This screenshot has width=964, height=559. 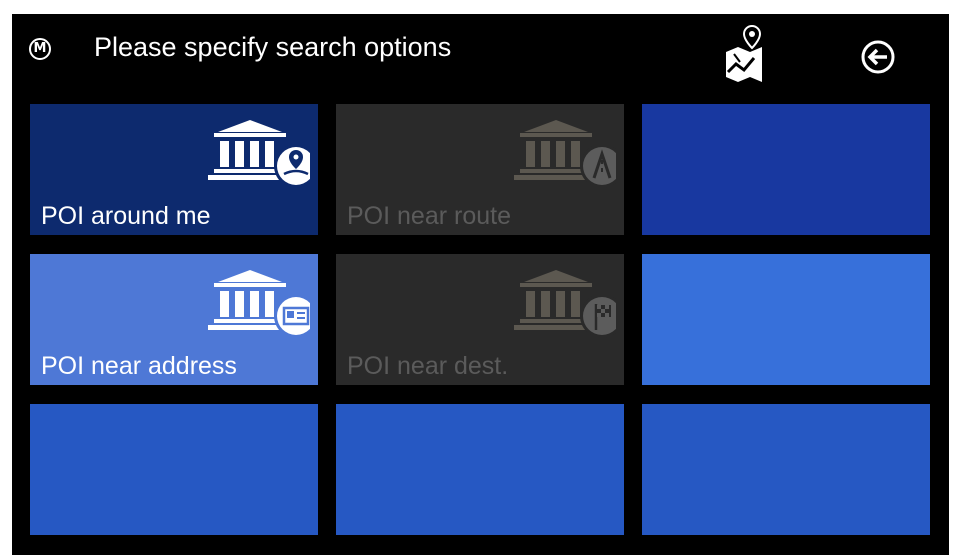 I want to click on poi-near-address-icon, so click(x=259, y=304).